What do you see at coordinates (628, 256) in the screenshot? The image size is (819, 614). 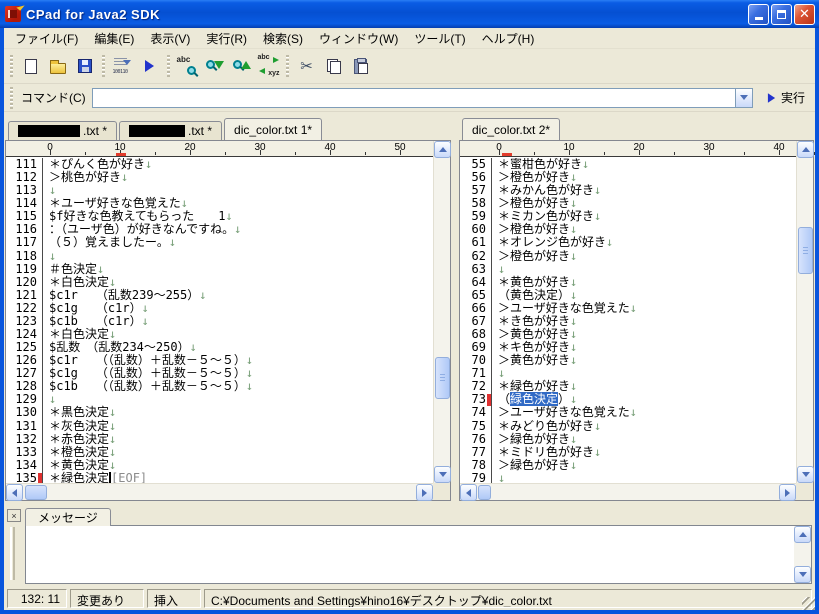 I see `editor-line: 62 ＞橙色が好き↓` at bounding box center [628, 256].